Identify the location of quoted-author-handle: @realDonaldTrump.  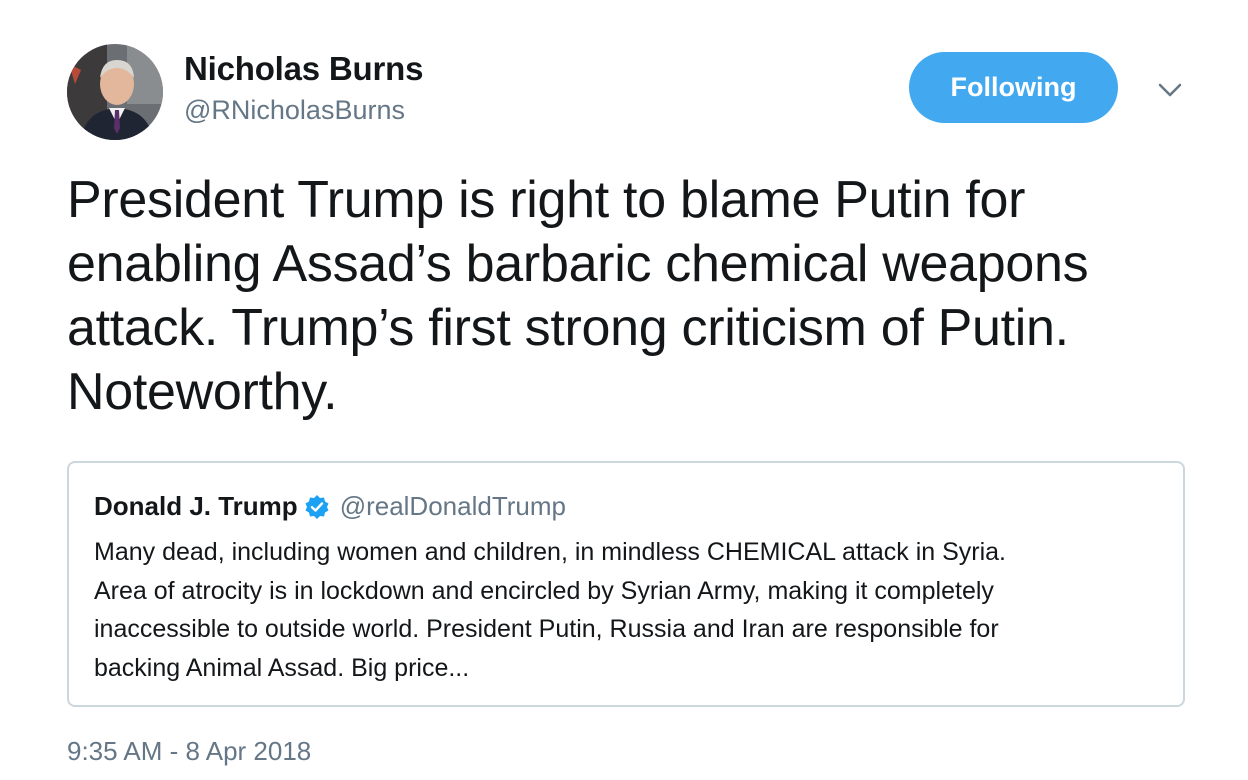
(452, 506).